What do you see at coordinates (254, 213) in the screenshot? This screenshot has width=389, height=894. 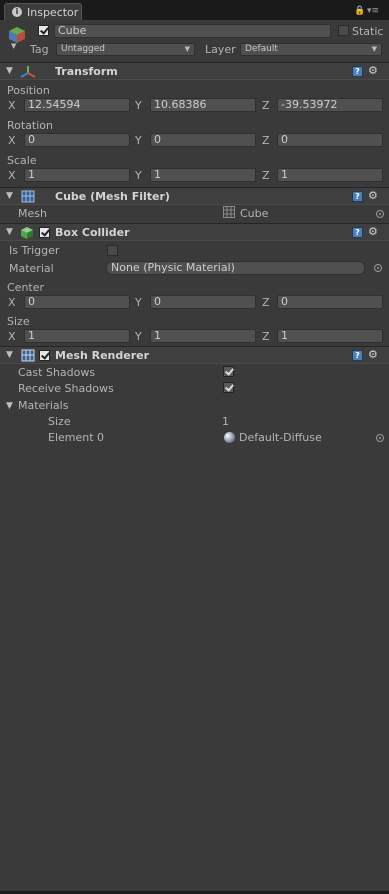 I see `mesh-value: Cube` at bounding box center [254, 213].